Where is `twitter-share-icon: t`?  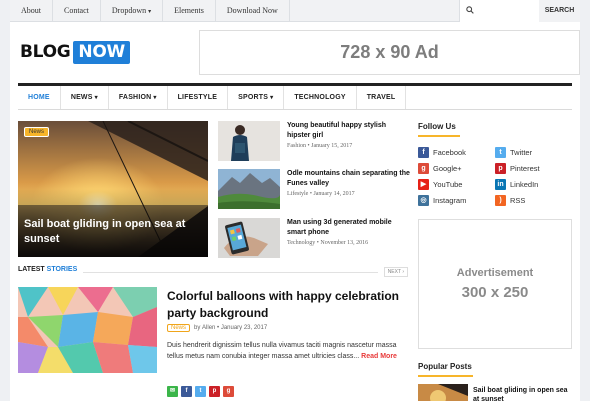
twitter-share-icon: t is located at coordinates (200, 391).